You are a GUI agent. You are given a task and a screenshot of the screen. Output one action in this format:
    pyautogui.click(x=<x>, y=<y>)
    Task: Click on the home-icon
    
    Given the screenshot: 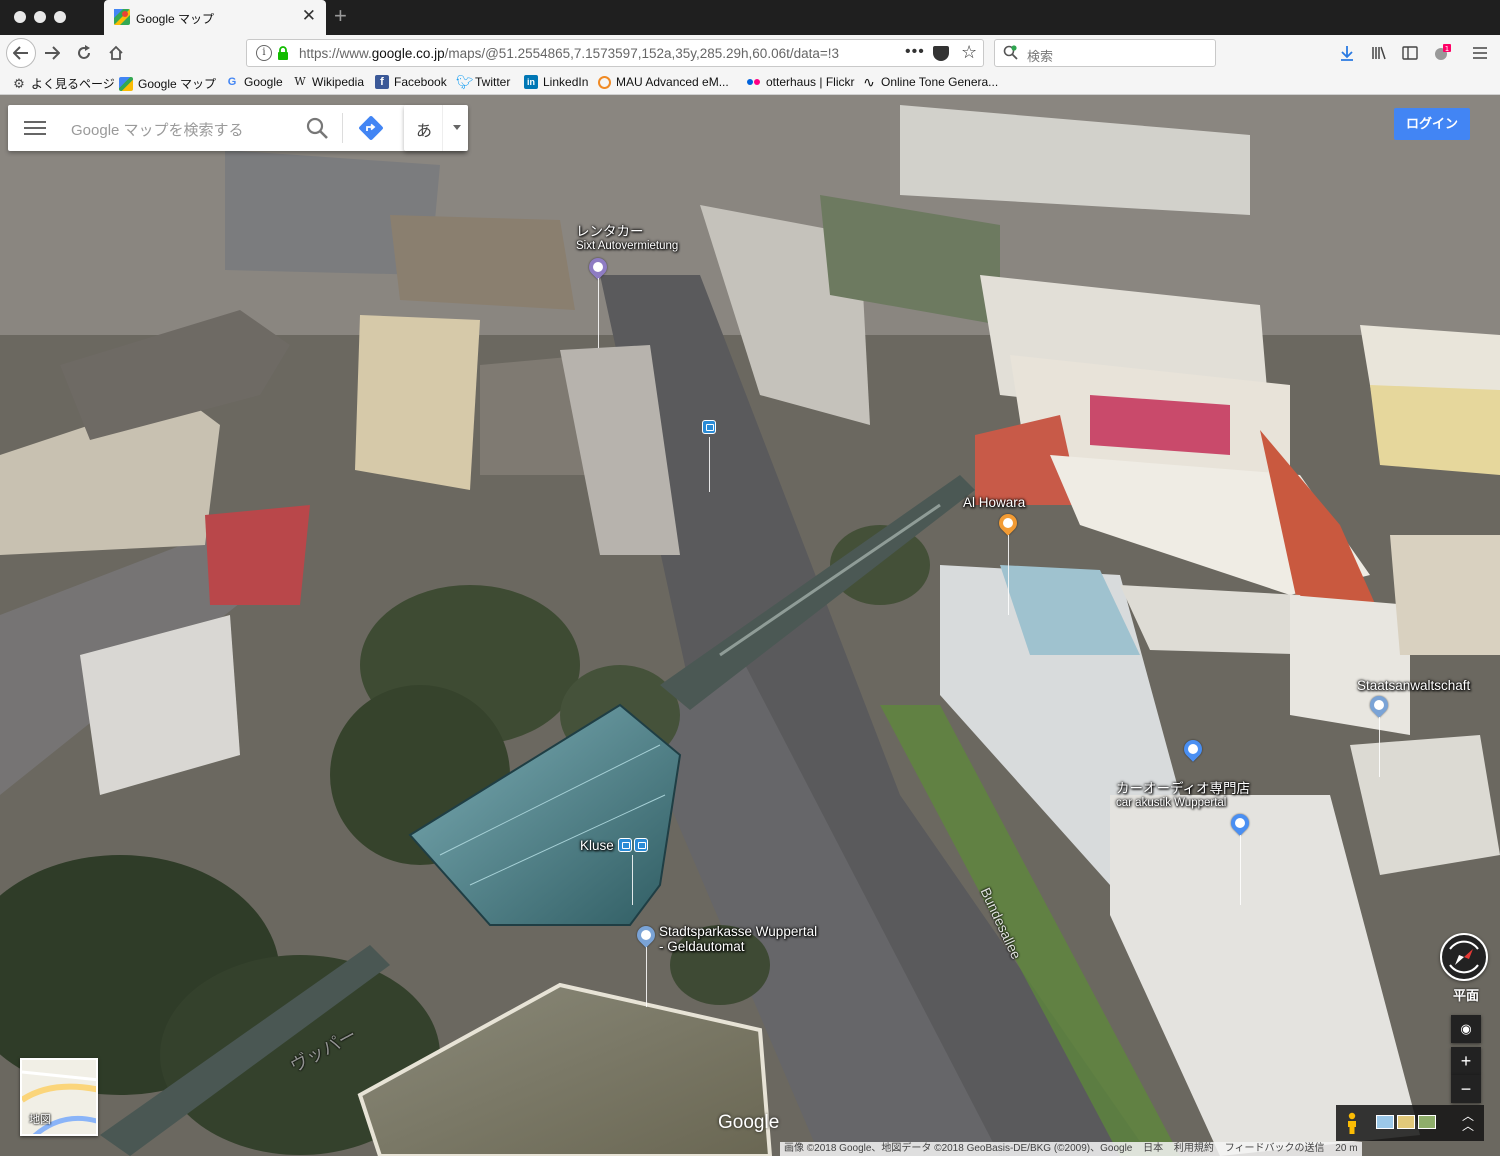 What is the action you would take?
    pyautogui.click(x=116, y=52)
    